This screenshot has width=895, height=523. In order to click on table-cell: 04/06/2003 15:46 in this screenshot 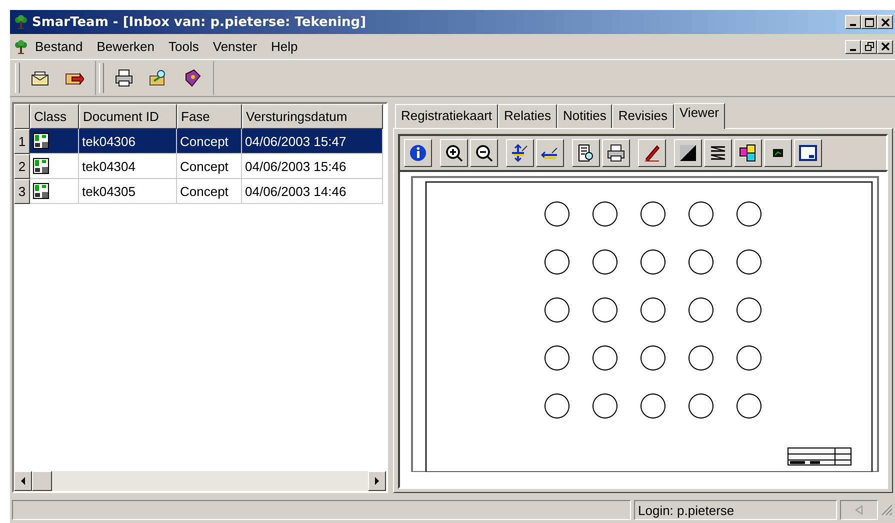, I will do `click(312, 166)`.